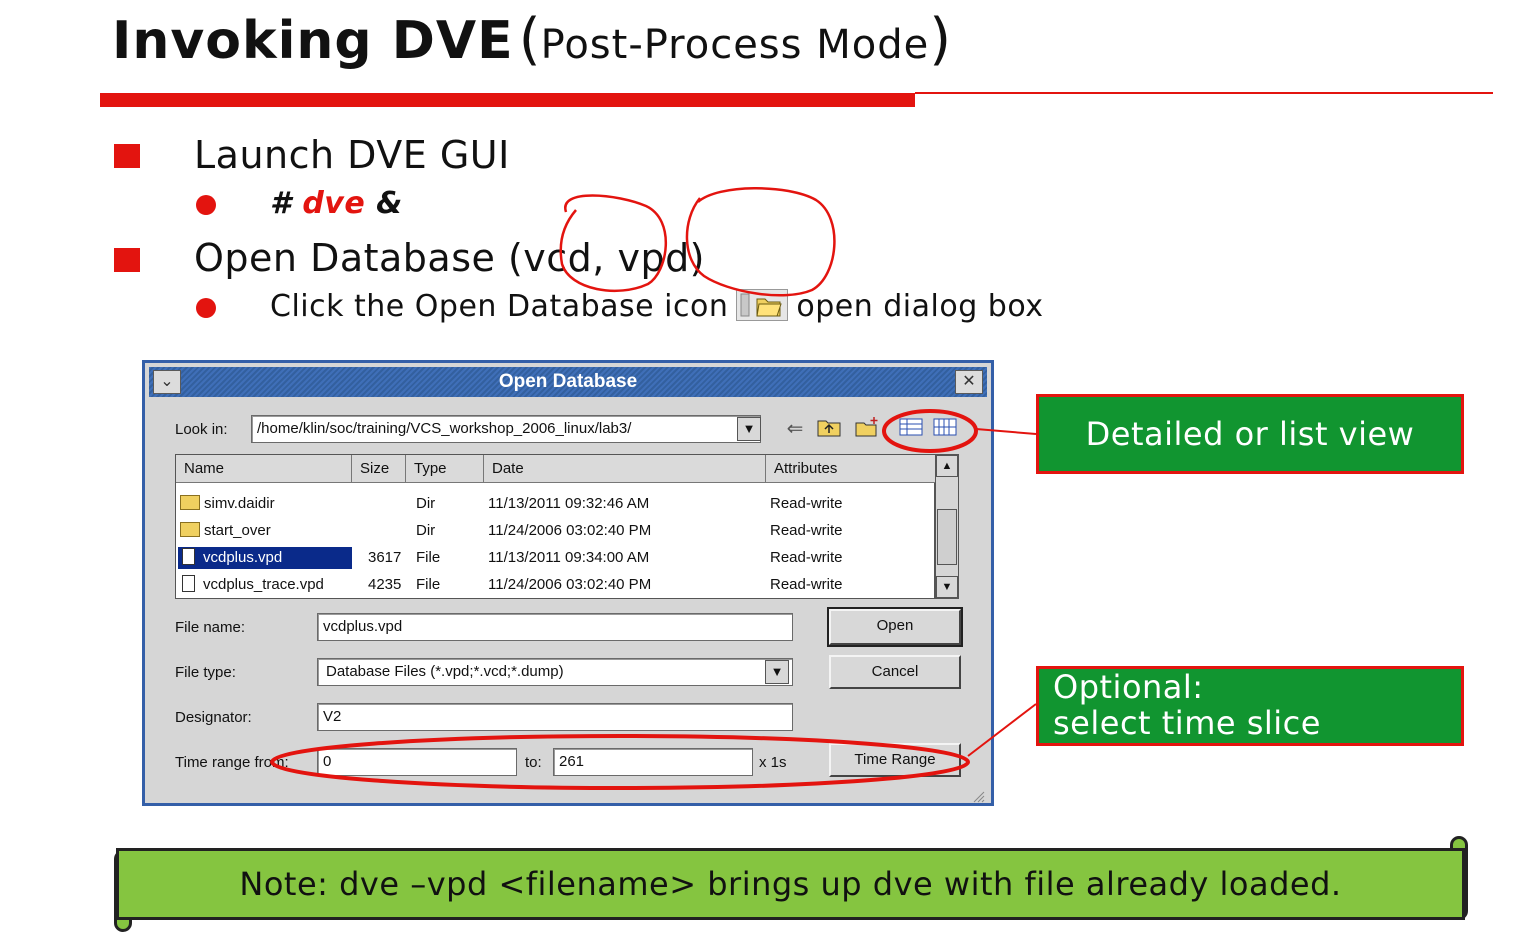 Image resolution: width=1521 pixels, height=936 pixels. Describe the element at coordinates (555, 717) in the screenshot. I see `designator-input: V2` at that location.